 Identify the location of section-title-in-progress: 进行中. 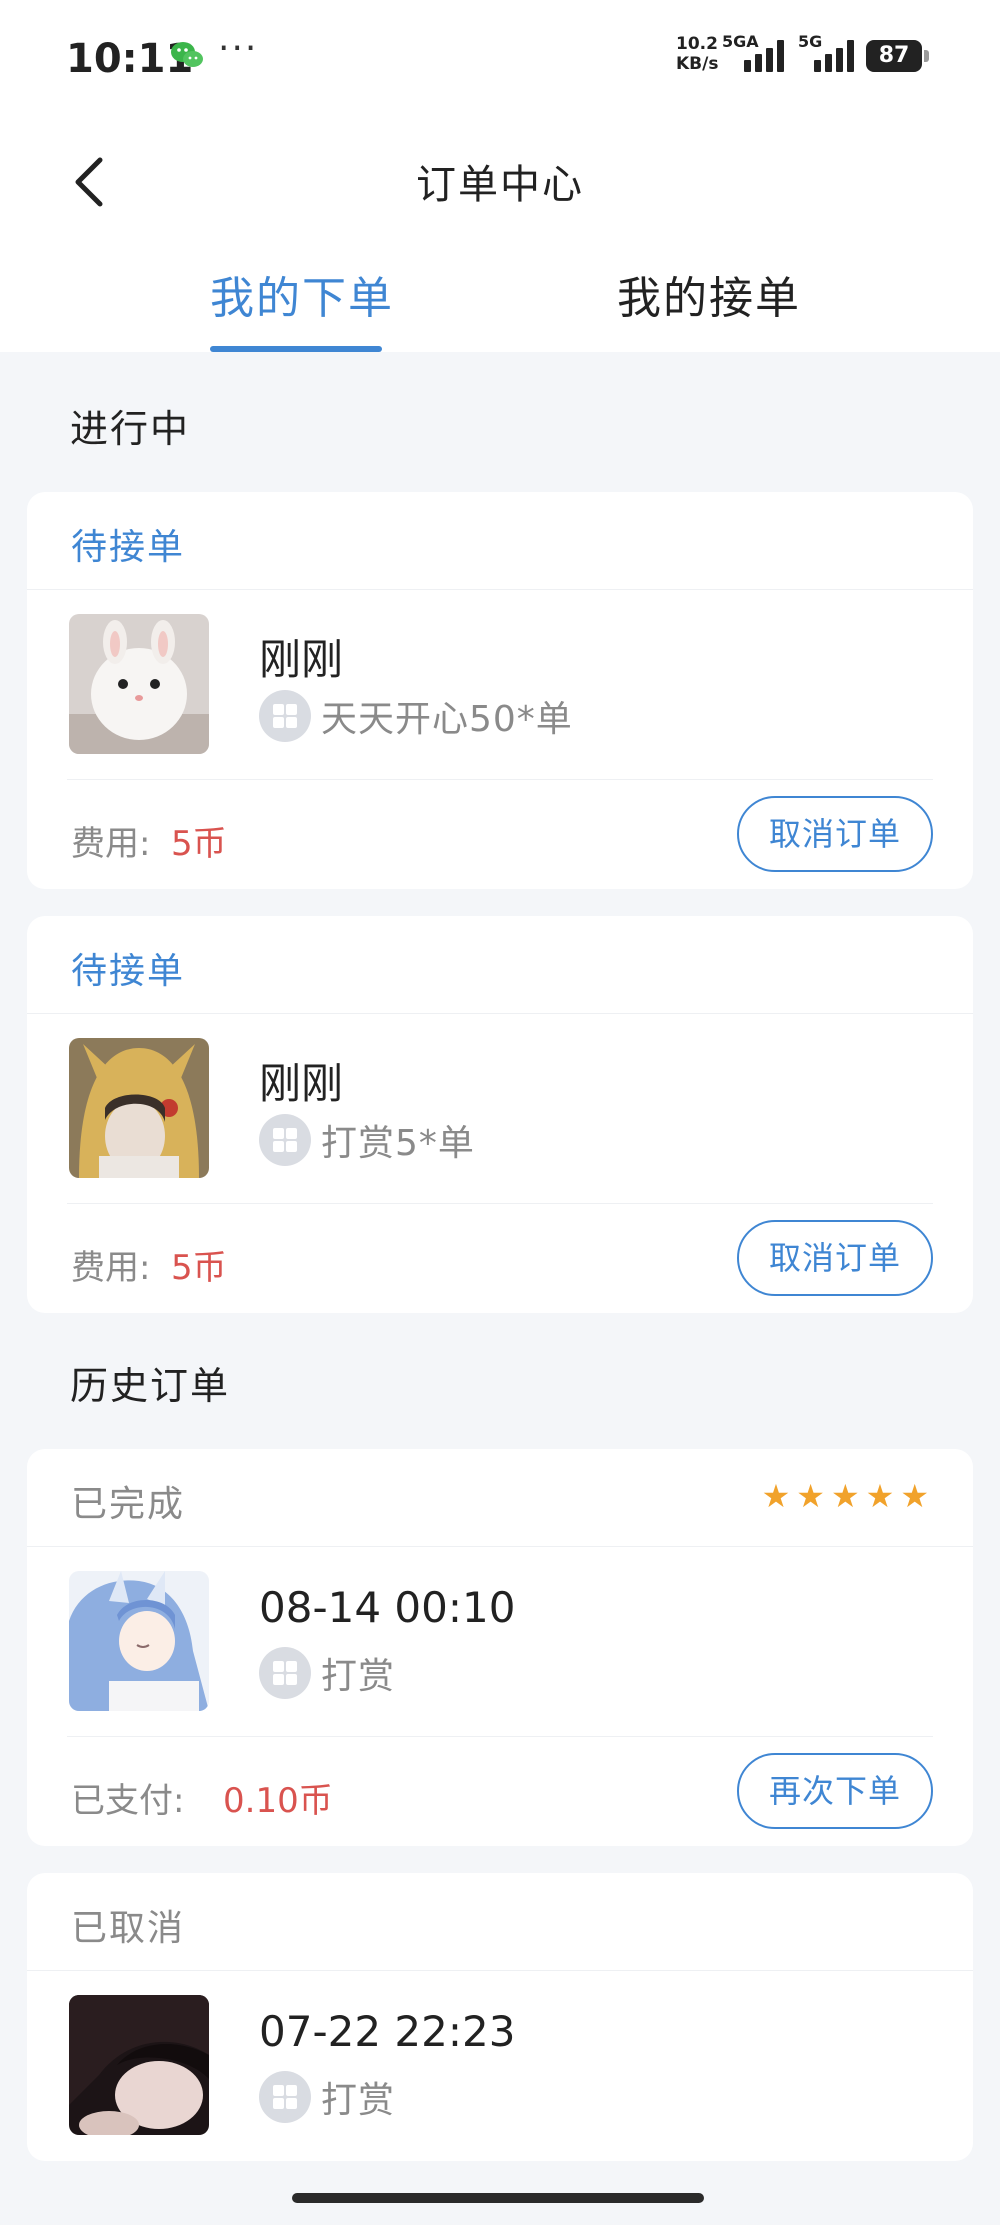
(130, 429).